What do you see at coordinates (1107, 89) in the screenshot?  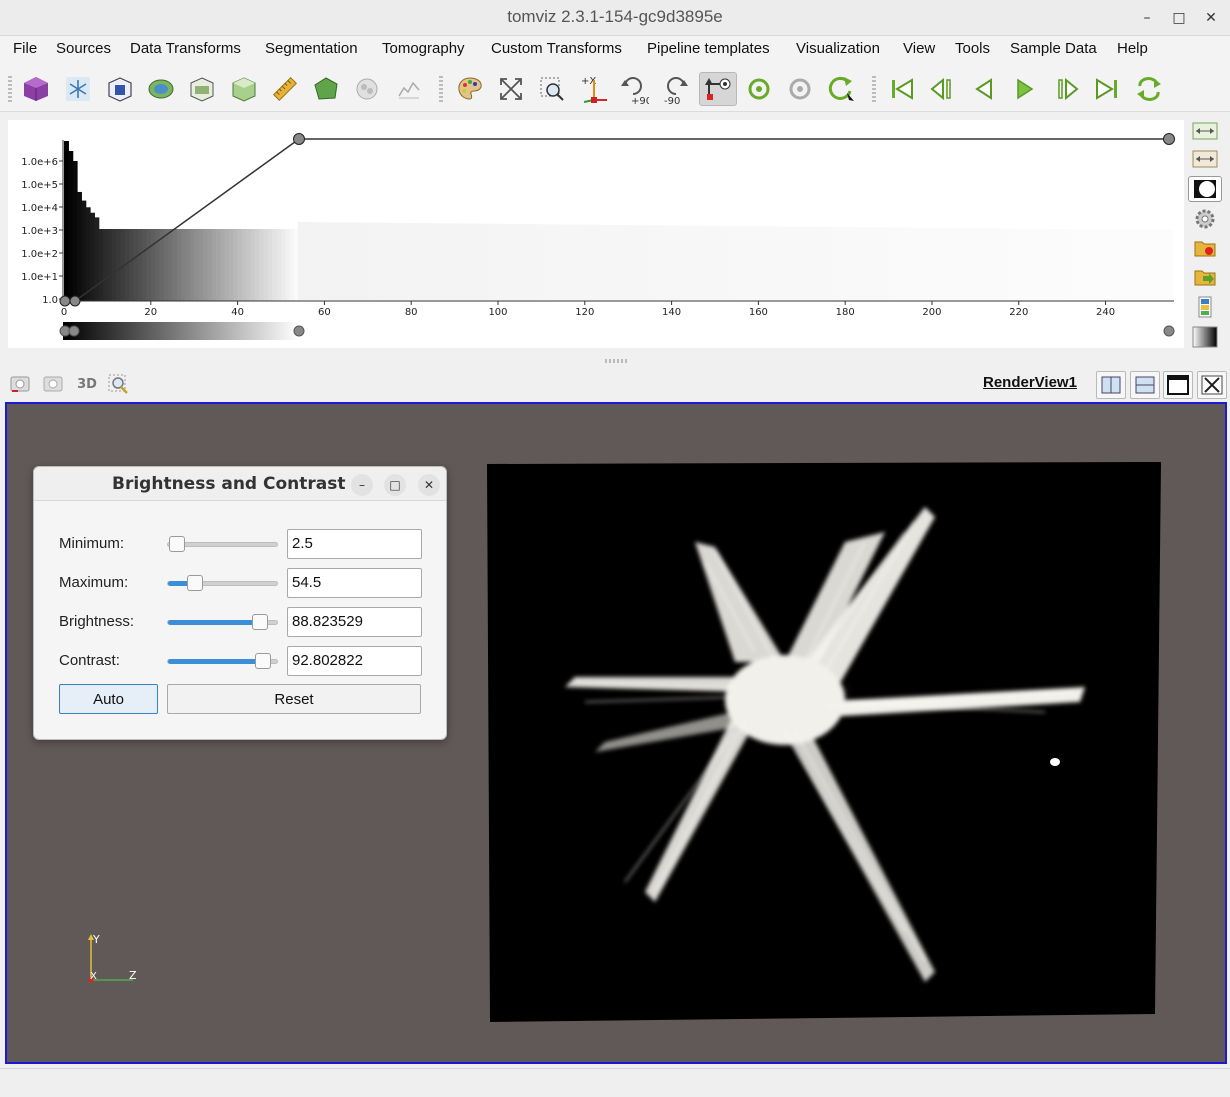 I see `last-frame-icon` at bounding box center [1107, 89].